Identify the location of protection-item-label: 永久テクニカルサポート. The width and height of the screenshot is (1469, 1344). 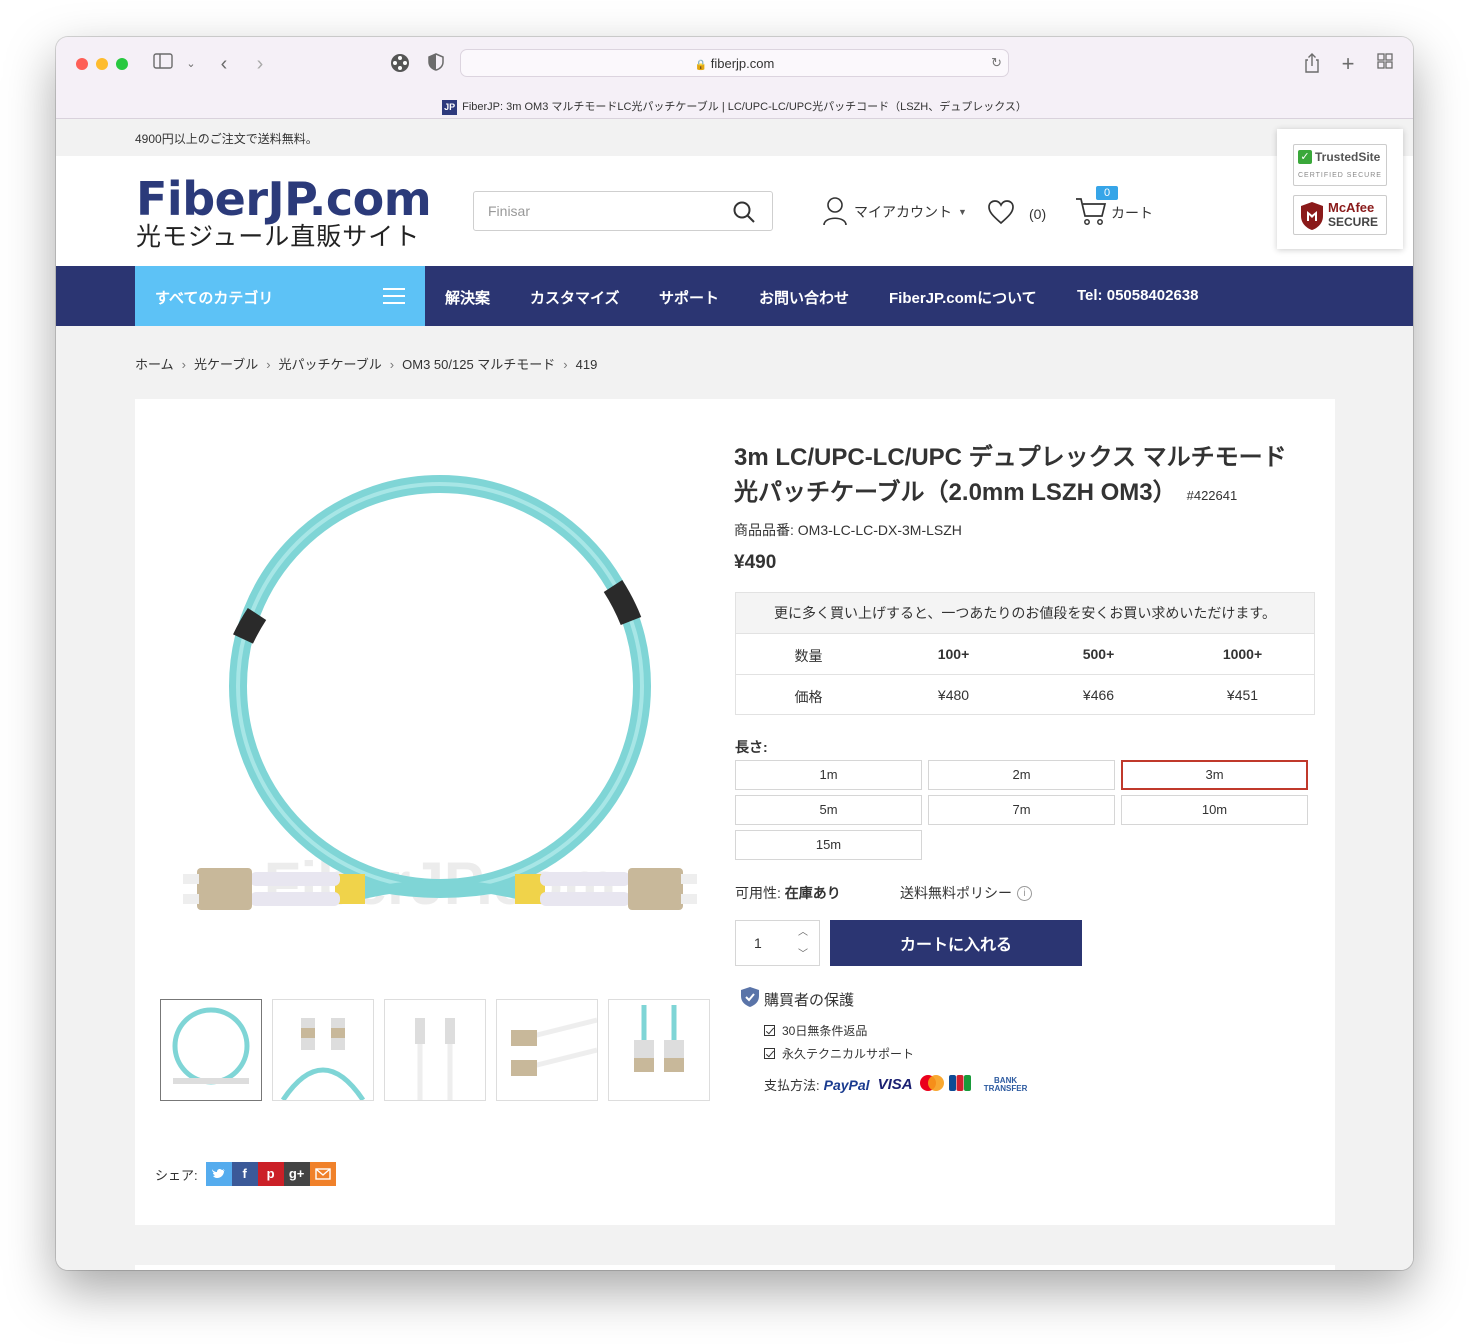
(848, 1054).